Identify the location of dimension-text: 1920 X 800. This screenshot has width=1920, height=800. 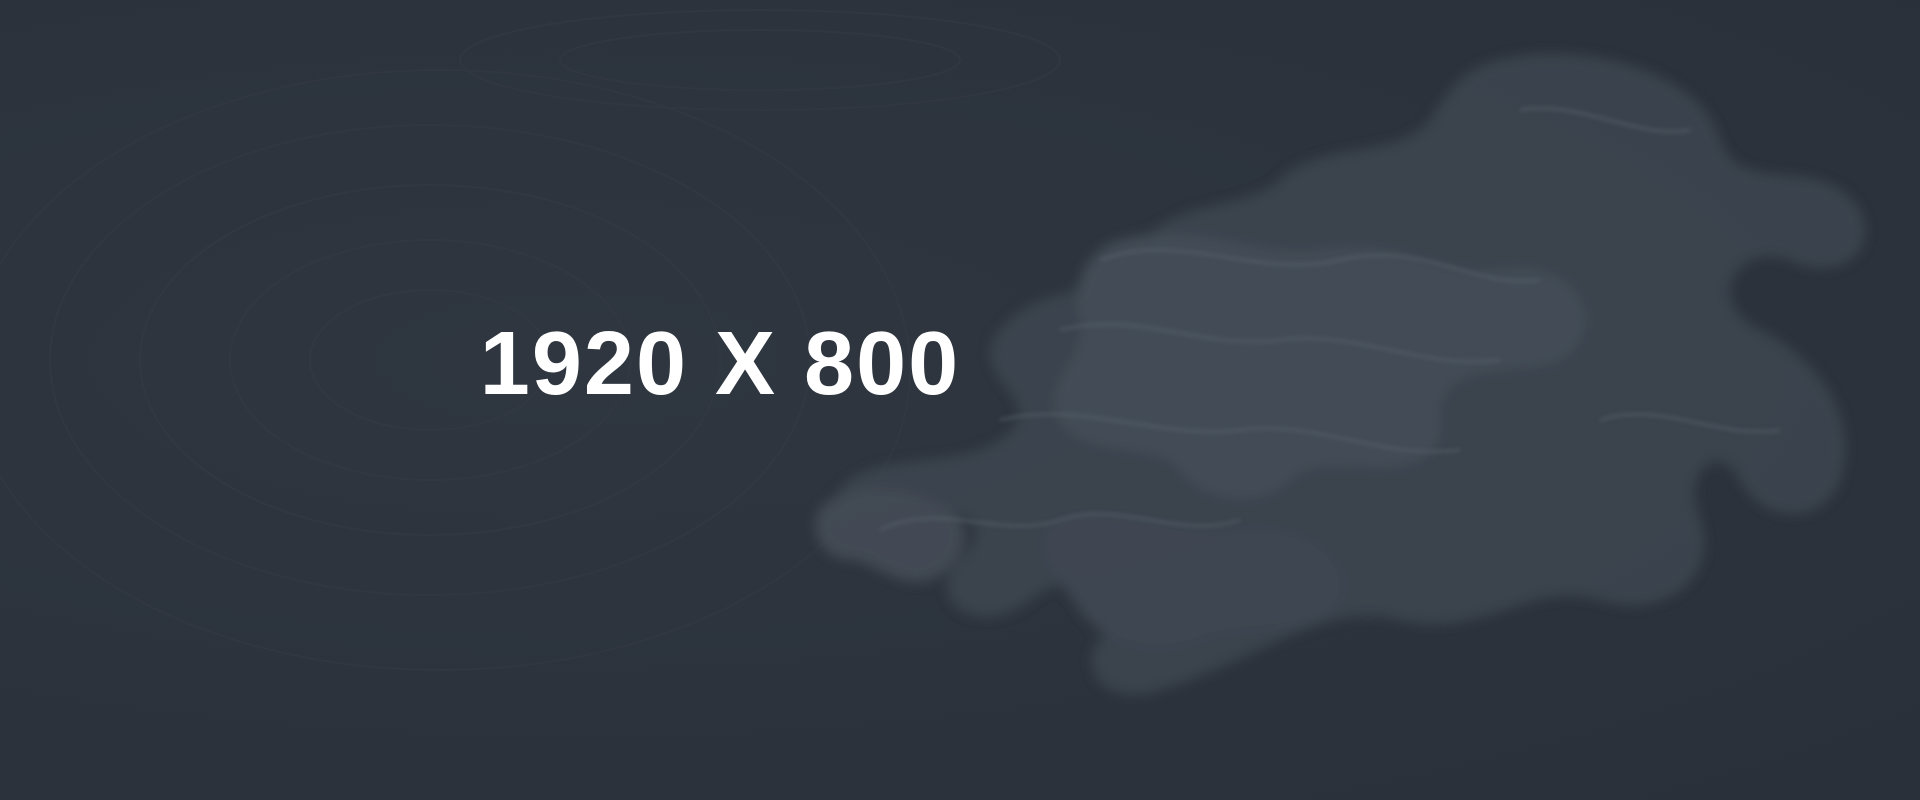
(720, 364).